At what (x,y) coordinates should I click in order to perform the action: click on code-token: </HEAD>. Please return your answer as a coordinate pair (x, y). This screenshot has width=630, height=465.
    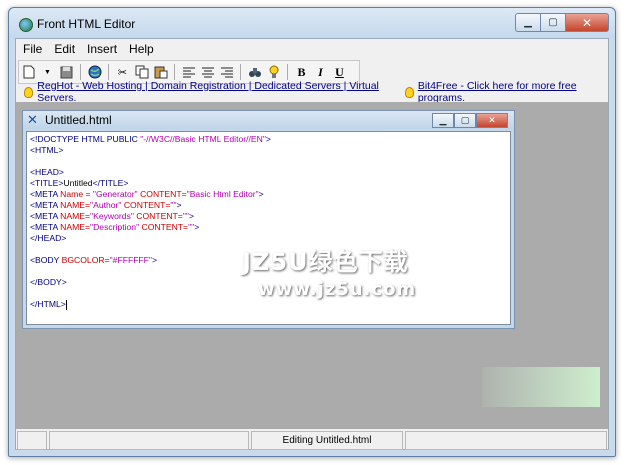
    Looking at the image, I should click on (48, 238).